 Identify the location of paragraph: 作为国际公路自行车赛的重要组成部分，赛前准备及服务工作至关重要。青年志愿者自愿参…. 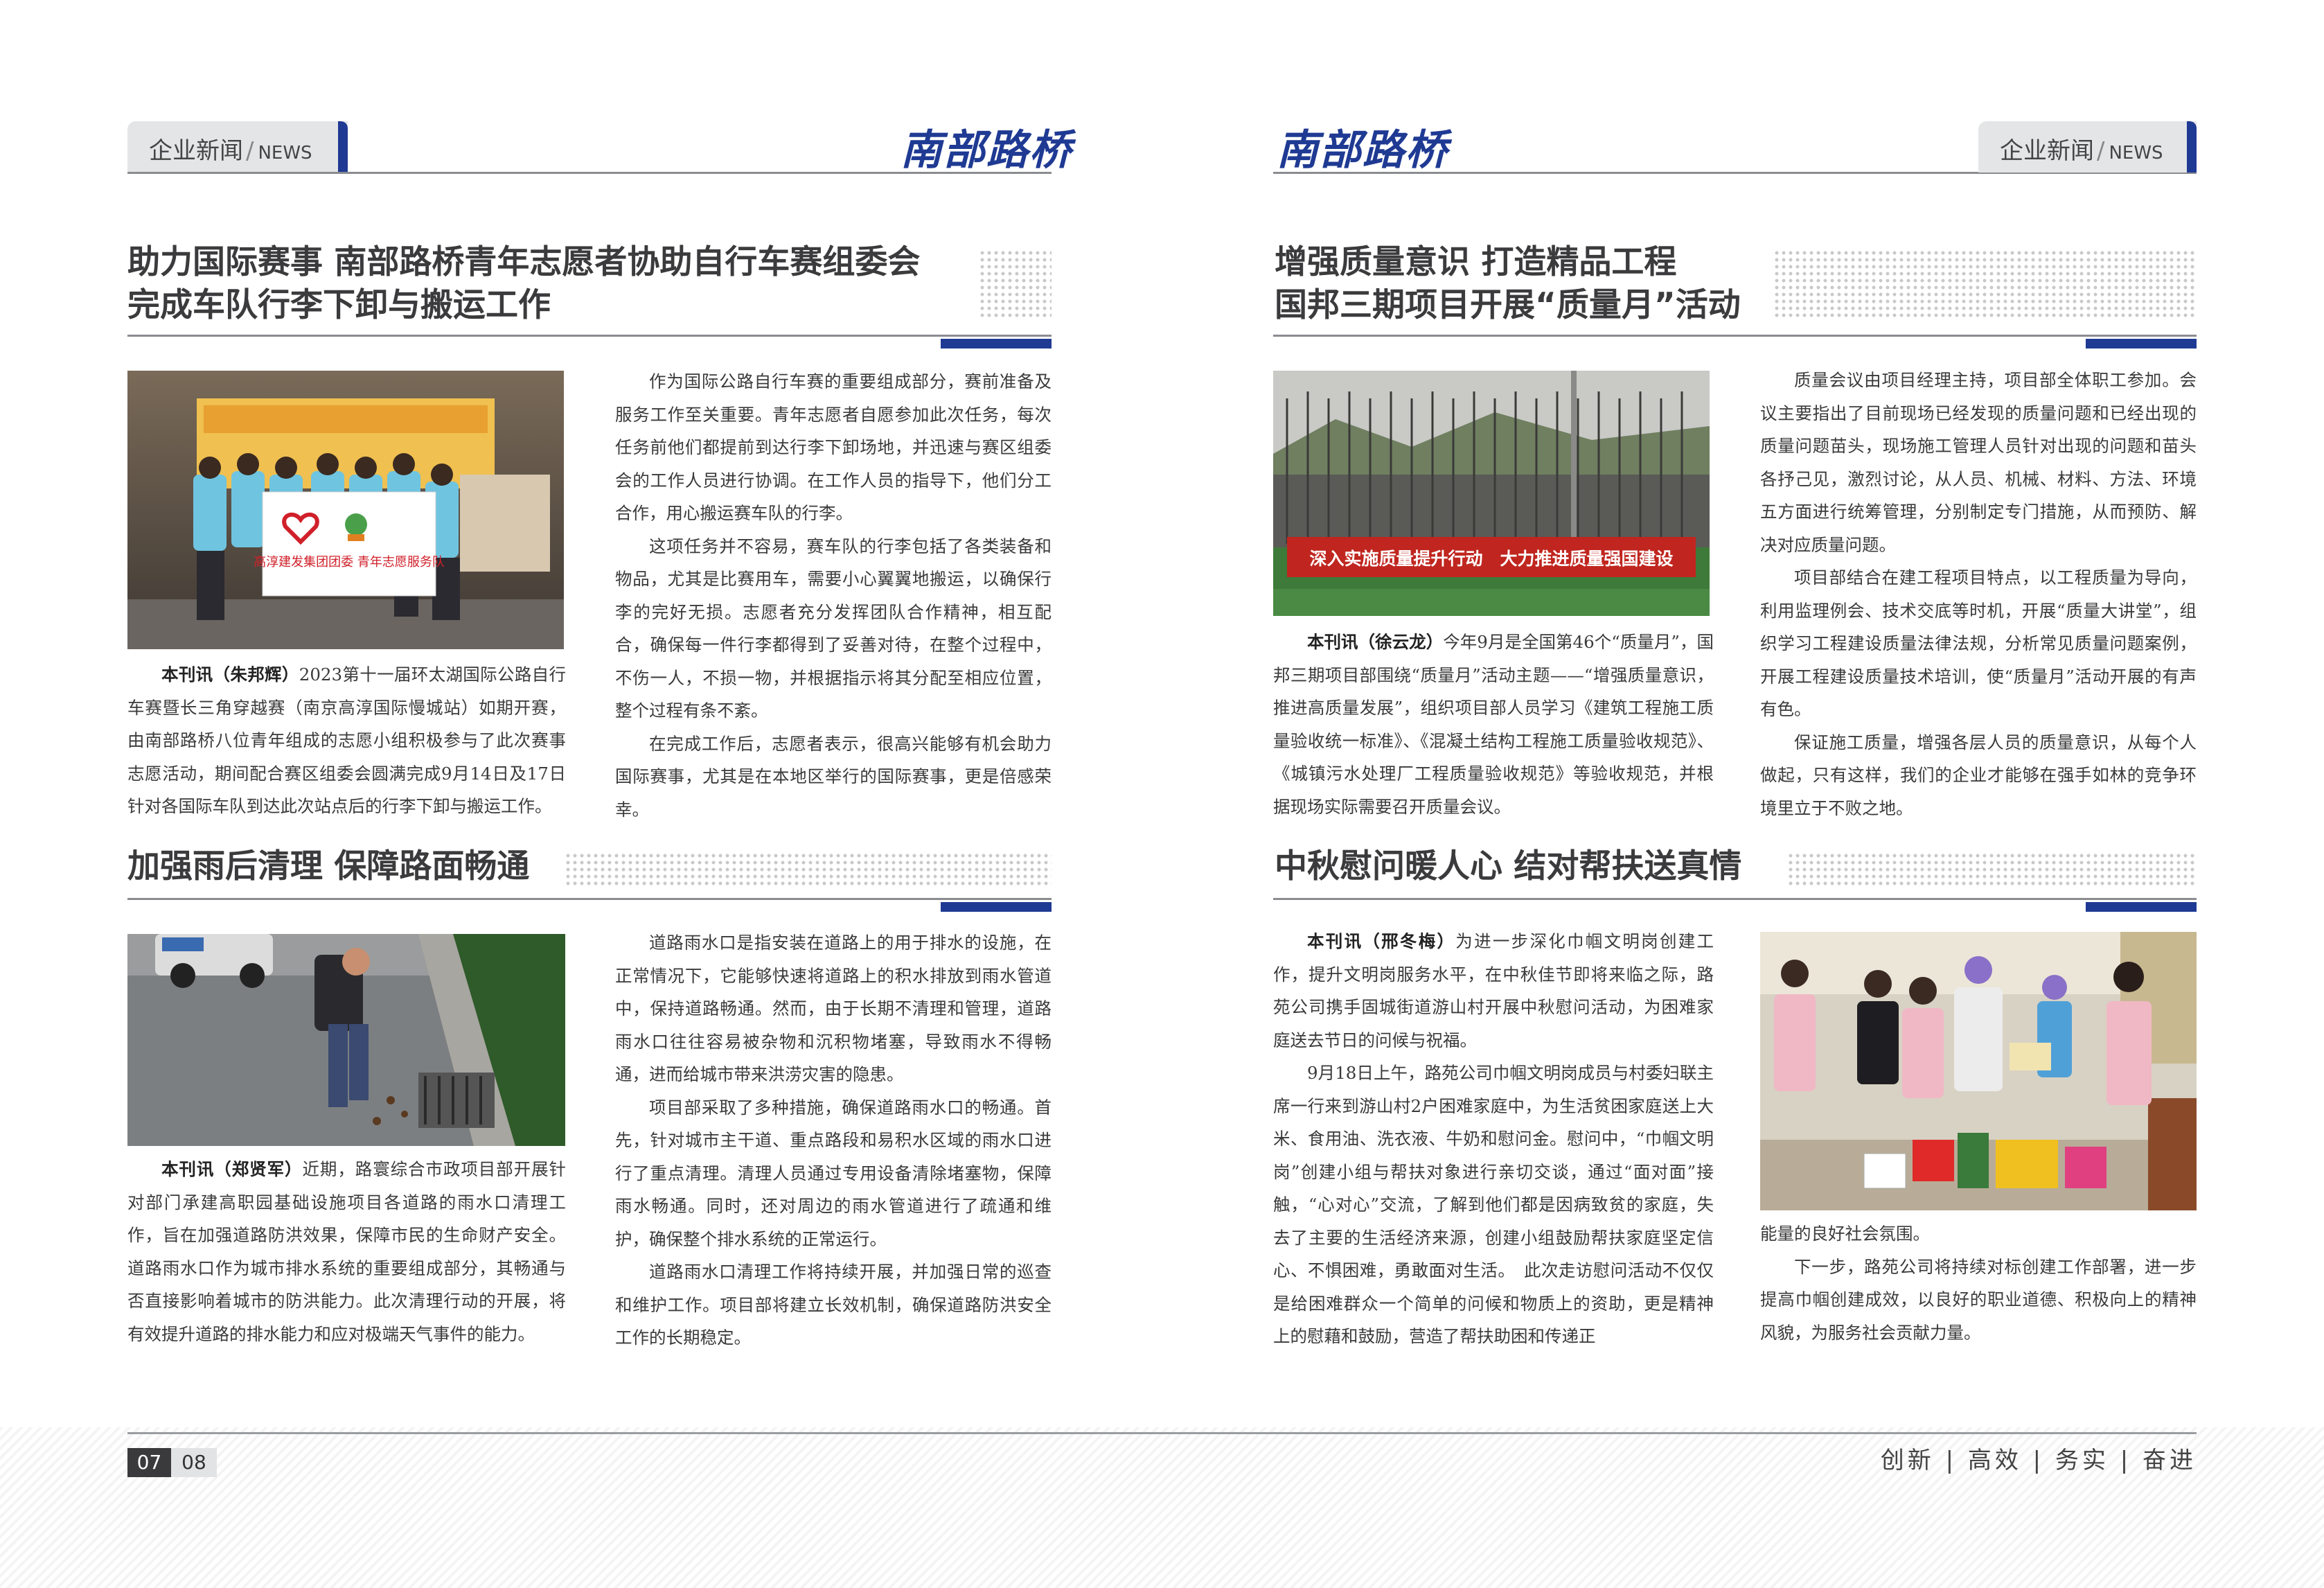
(833, 447).